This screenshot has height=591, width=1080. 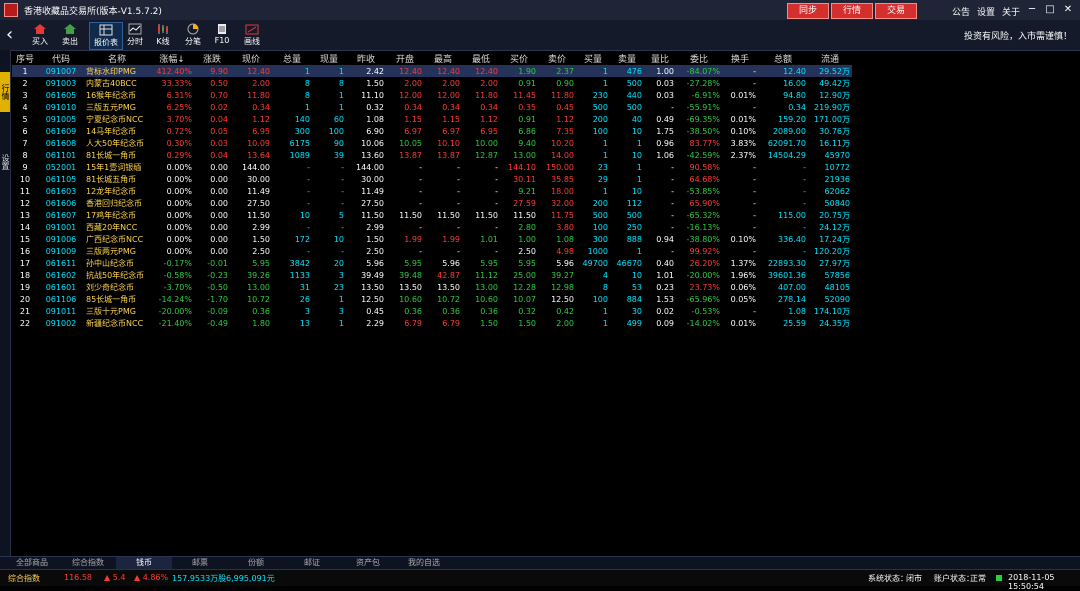 What do you see at coordinates (175, 299) in the screenshot?
I see `table-cell: -14.24%` at bounding box center [175, 299].